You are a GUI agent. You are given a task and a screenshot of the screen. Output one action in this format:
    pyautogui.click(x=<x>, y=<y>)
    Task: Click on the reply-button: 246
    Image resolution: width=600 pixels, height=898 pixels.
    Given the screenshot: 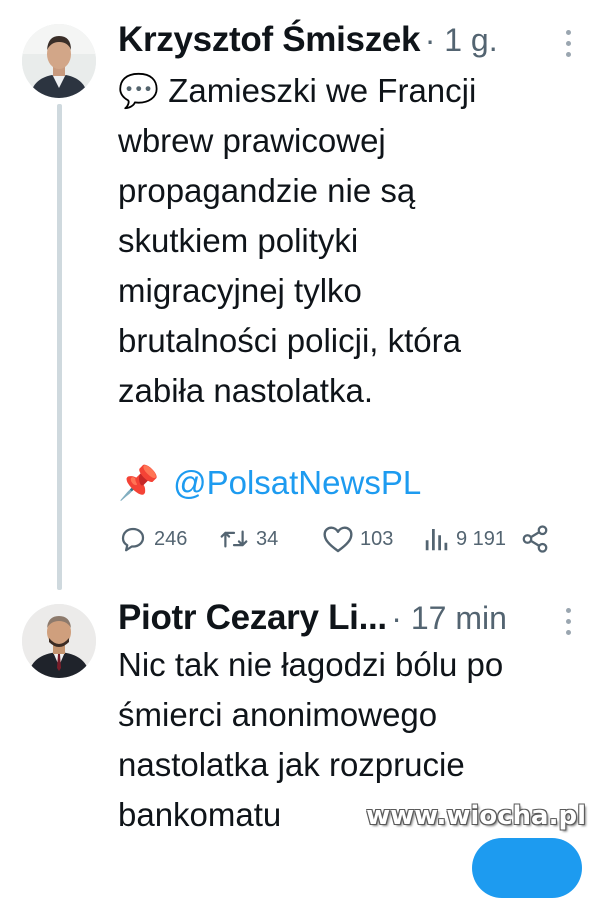 What is the action you would take?
    pyautogui.click(x=152, y=539)
    